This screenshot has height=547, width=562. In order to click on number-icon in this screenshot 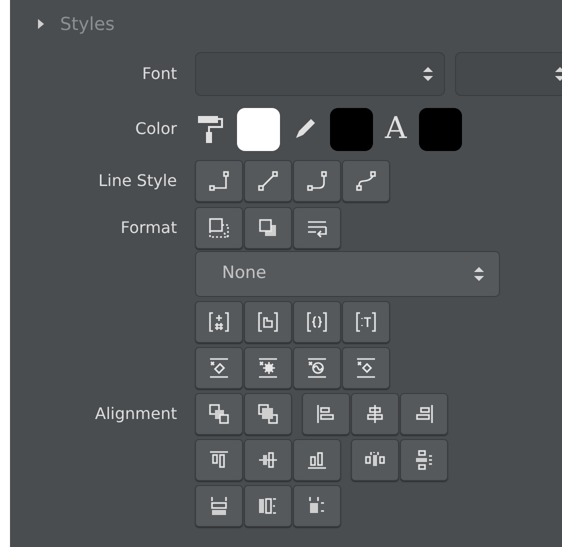, I will do `click(219, 322)`.